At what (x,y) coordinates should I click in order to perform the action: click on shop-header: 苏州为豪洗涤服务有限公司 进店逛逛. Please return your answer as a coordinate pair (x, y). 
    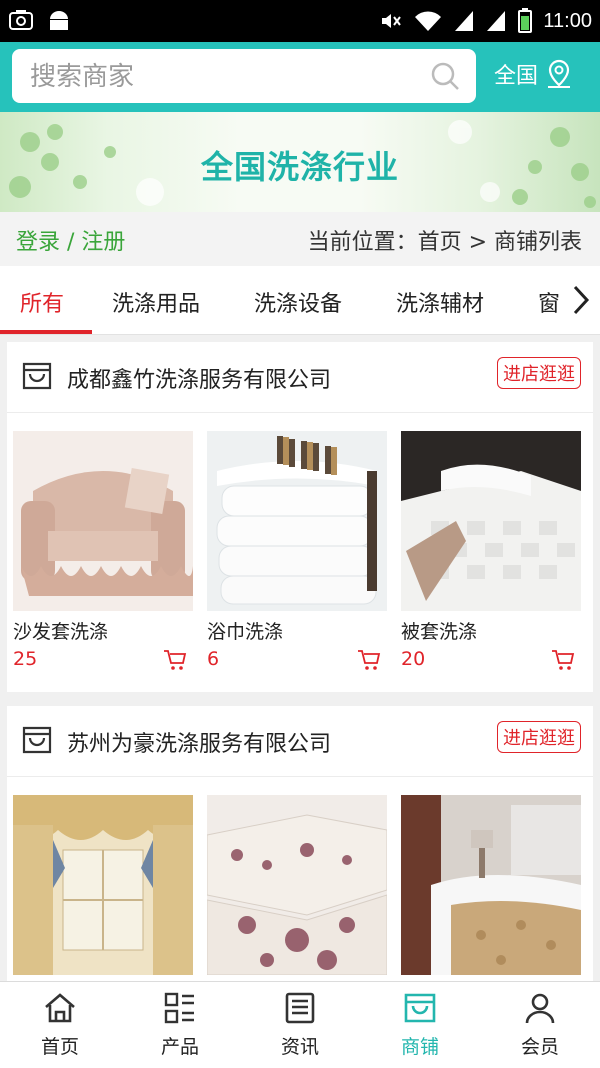
    Looking at the image, I should click on (300, 741).